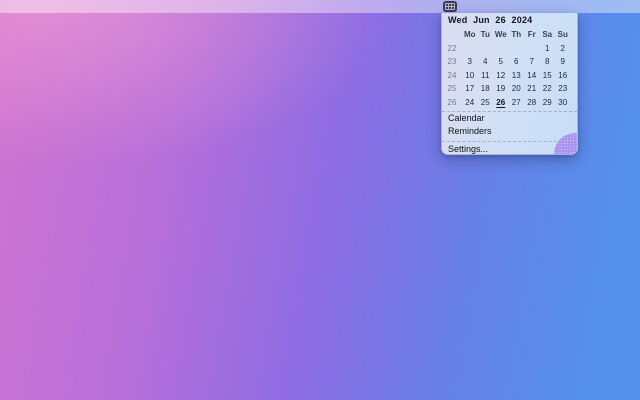  I want to click on day-header-cell: Fr, so click(531, 34).